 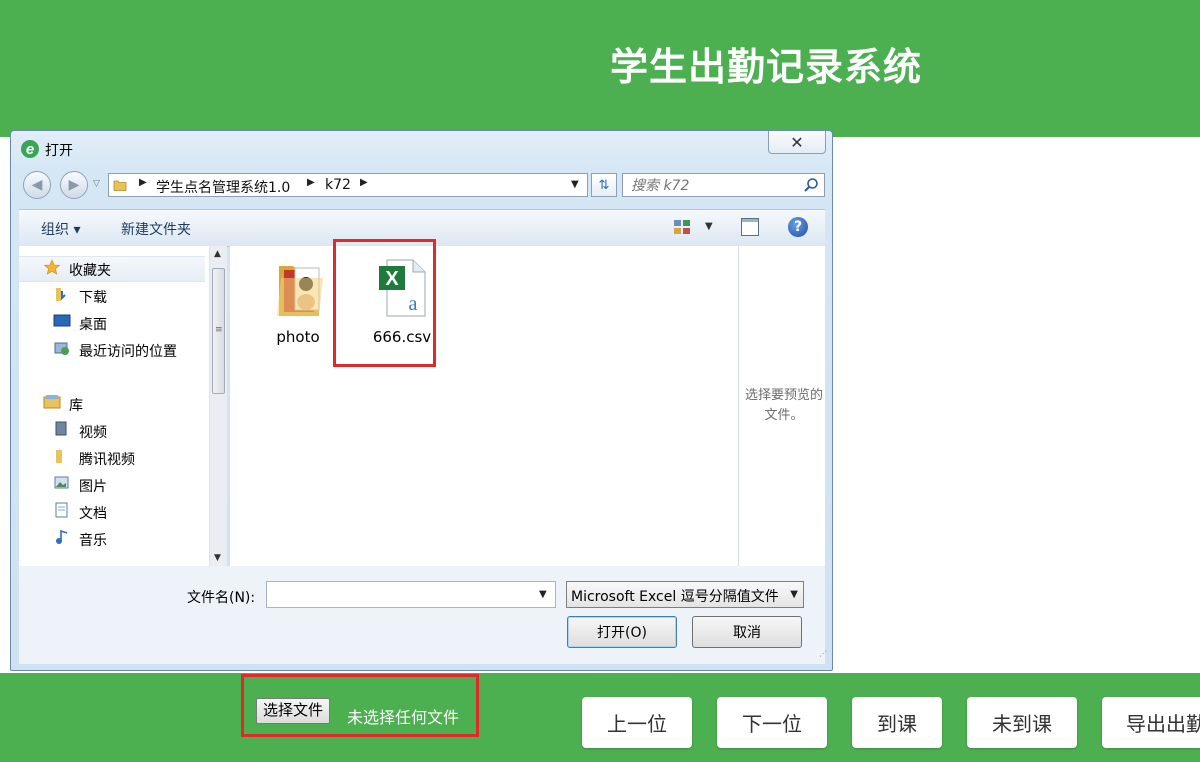 I want to click on help-icon: ?, so click(x=798, y=227).